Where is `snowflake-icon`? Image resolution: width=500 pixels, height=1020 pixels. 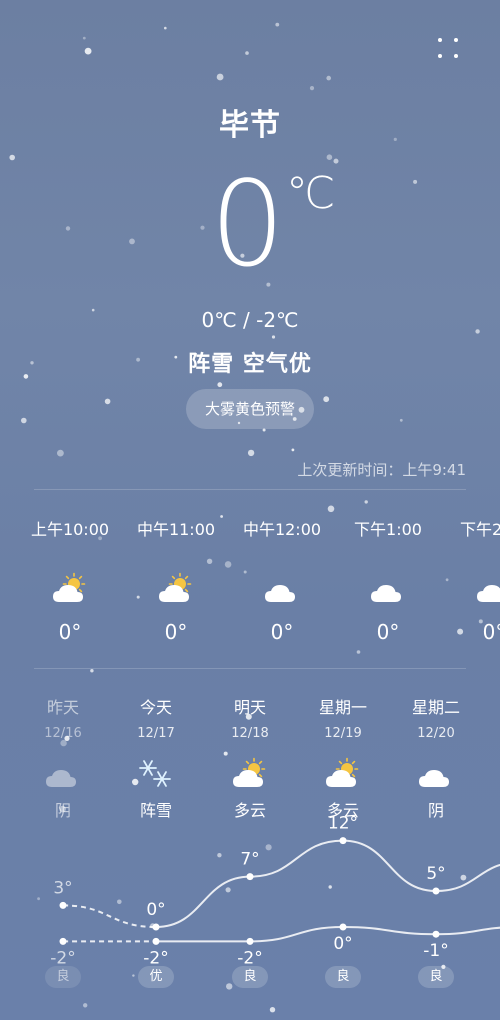 snowflake-icon is located at coordinates (156, 775).